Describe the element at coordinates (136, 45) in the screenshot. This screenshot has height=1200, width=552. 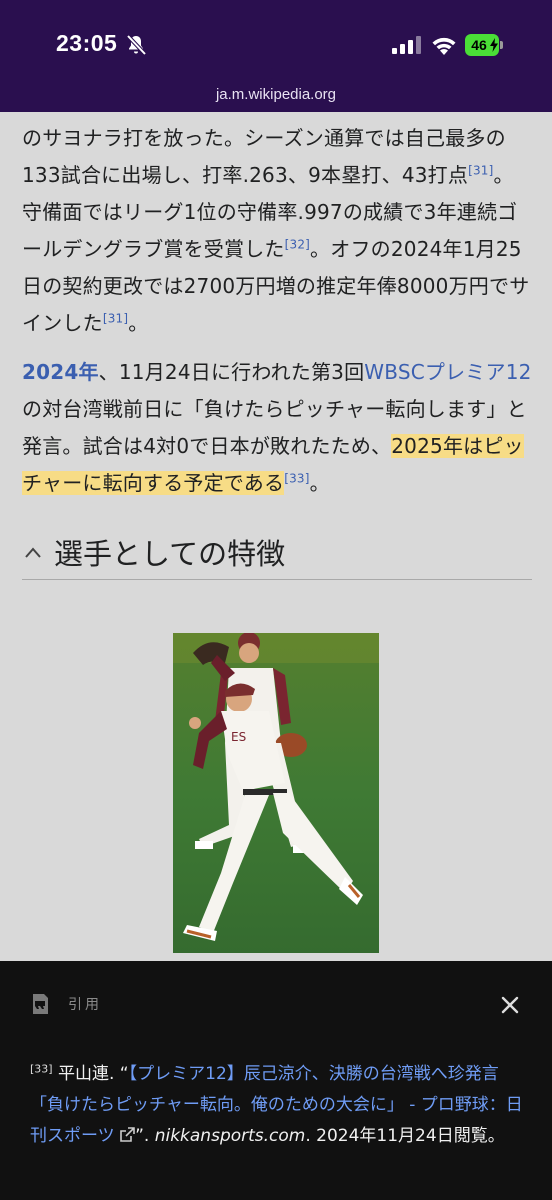
I see `bell-off-icon` at that location.